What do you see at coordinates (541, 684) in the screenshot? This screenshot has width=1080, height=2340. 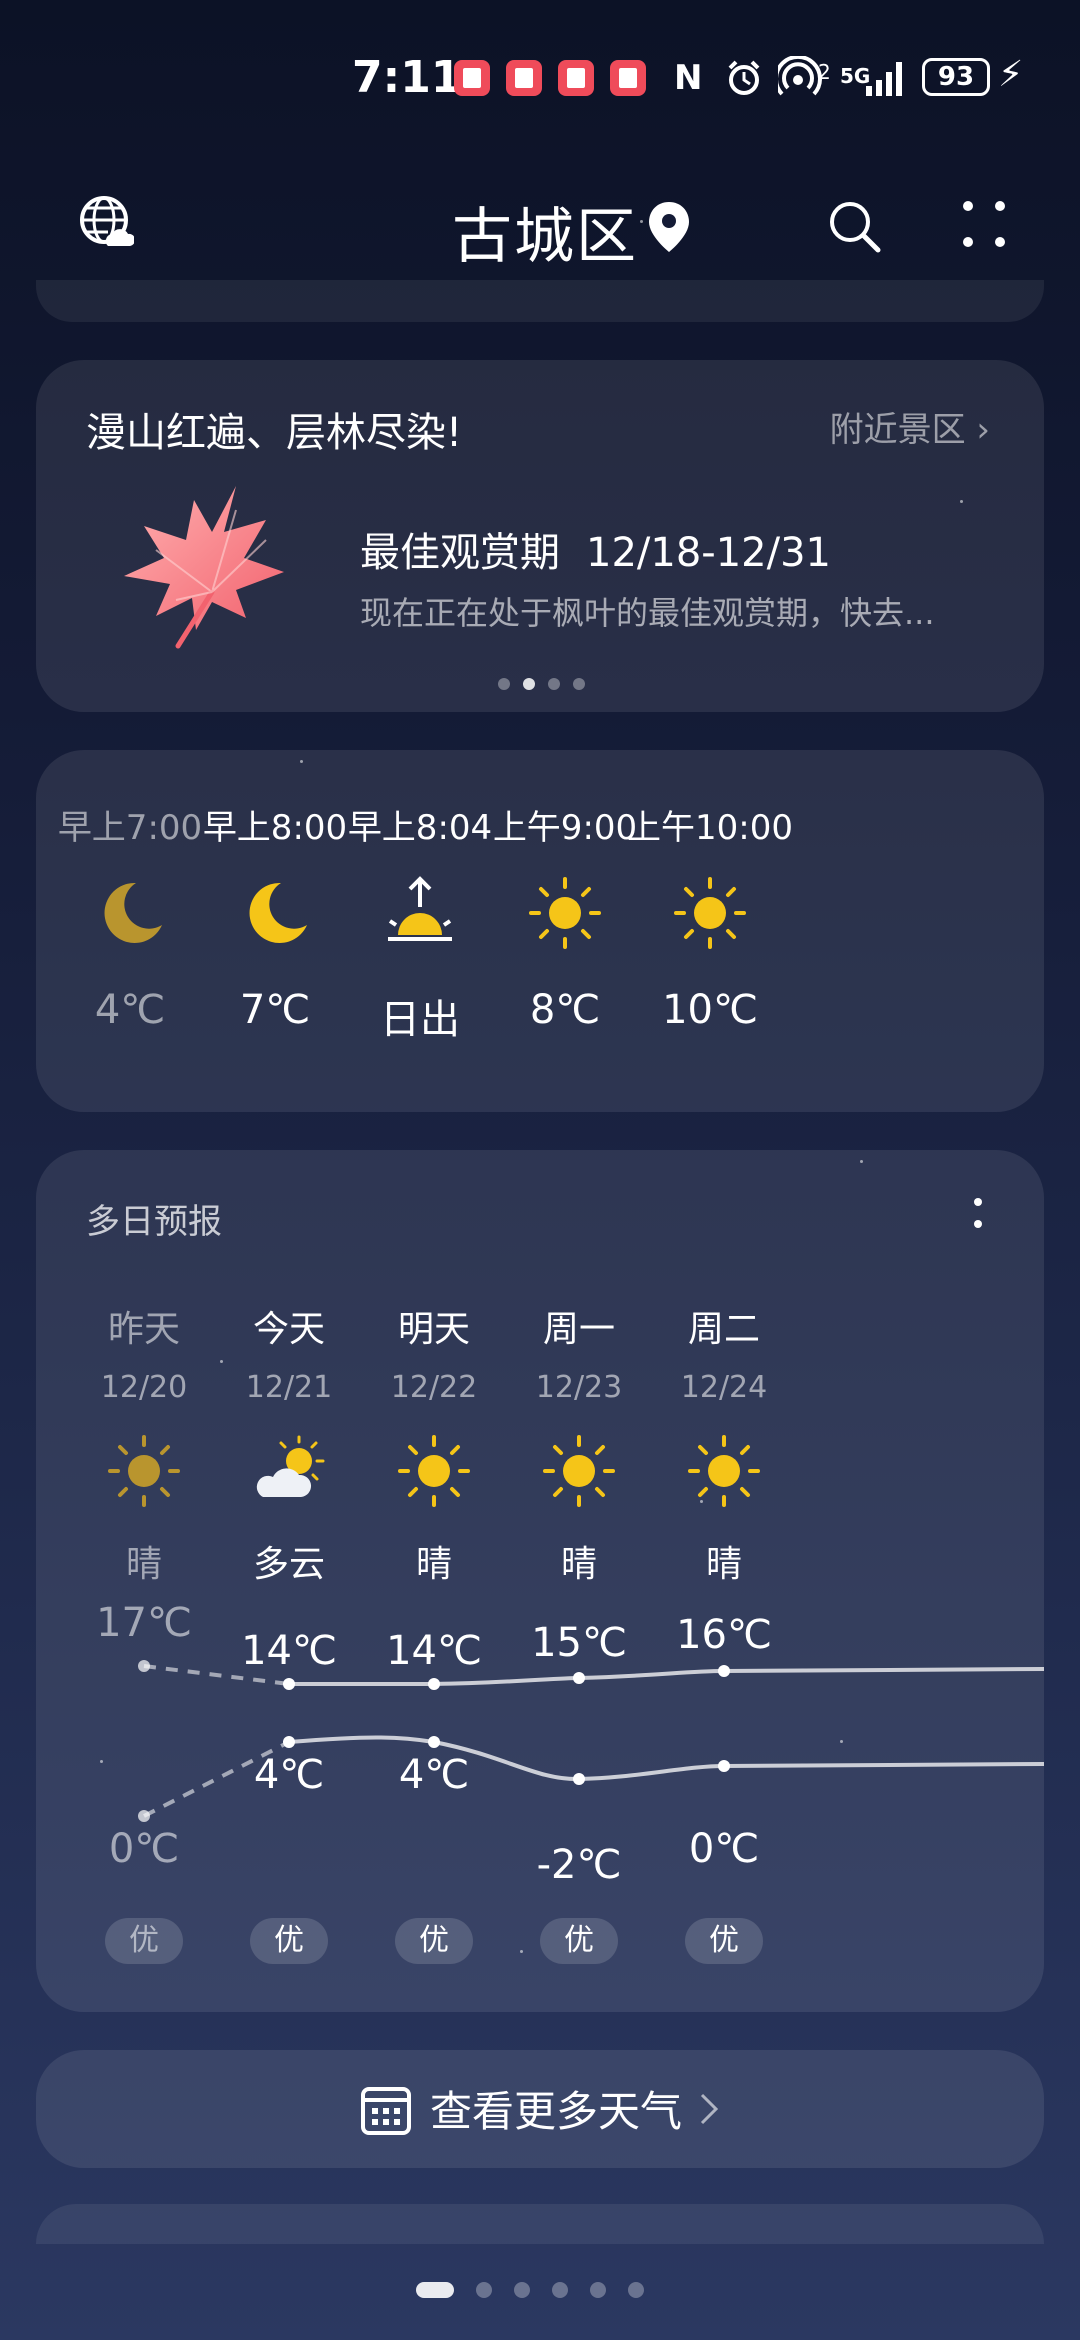 I see `promo-page-indicator` at bounding box center [541, 684].